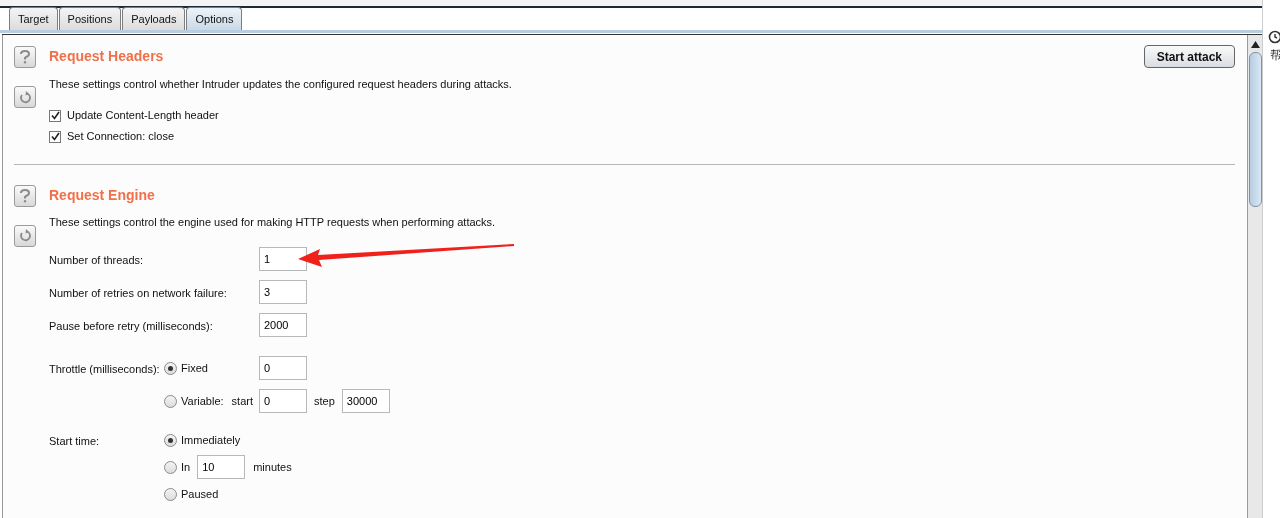 The width and height of the screenshot is (1280, 518). What do you see at coordinates (96, 260) in the screenshot?
I see `label: Number of threads:` at bounding box center [96, 260].